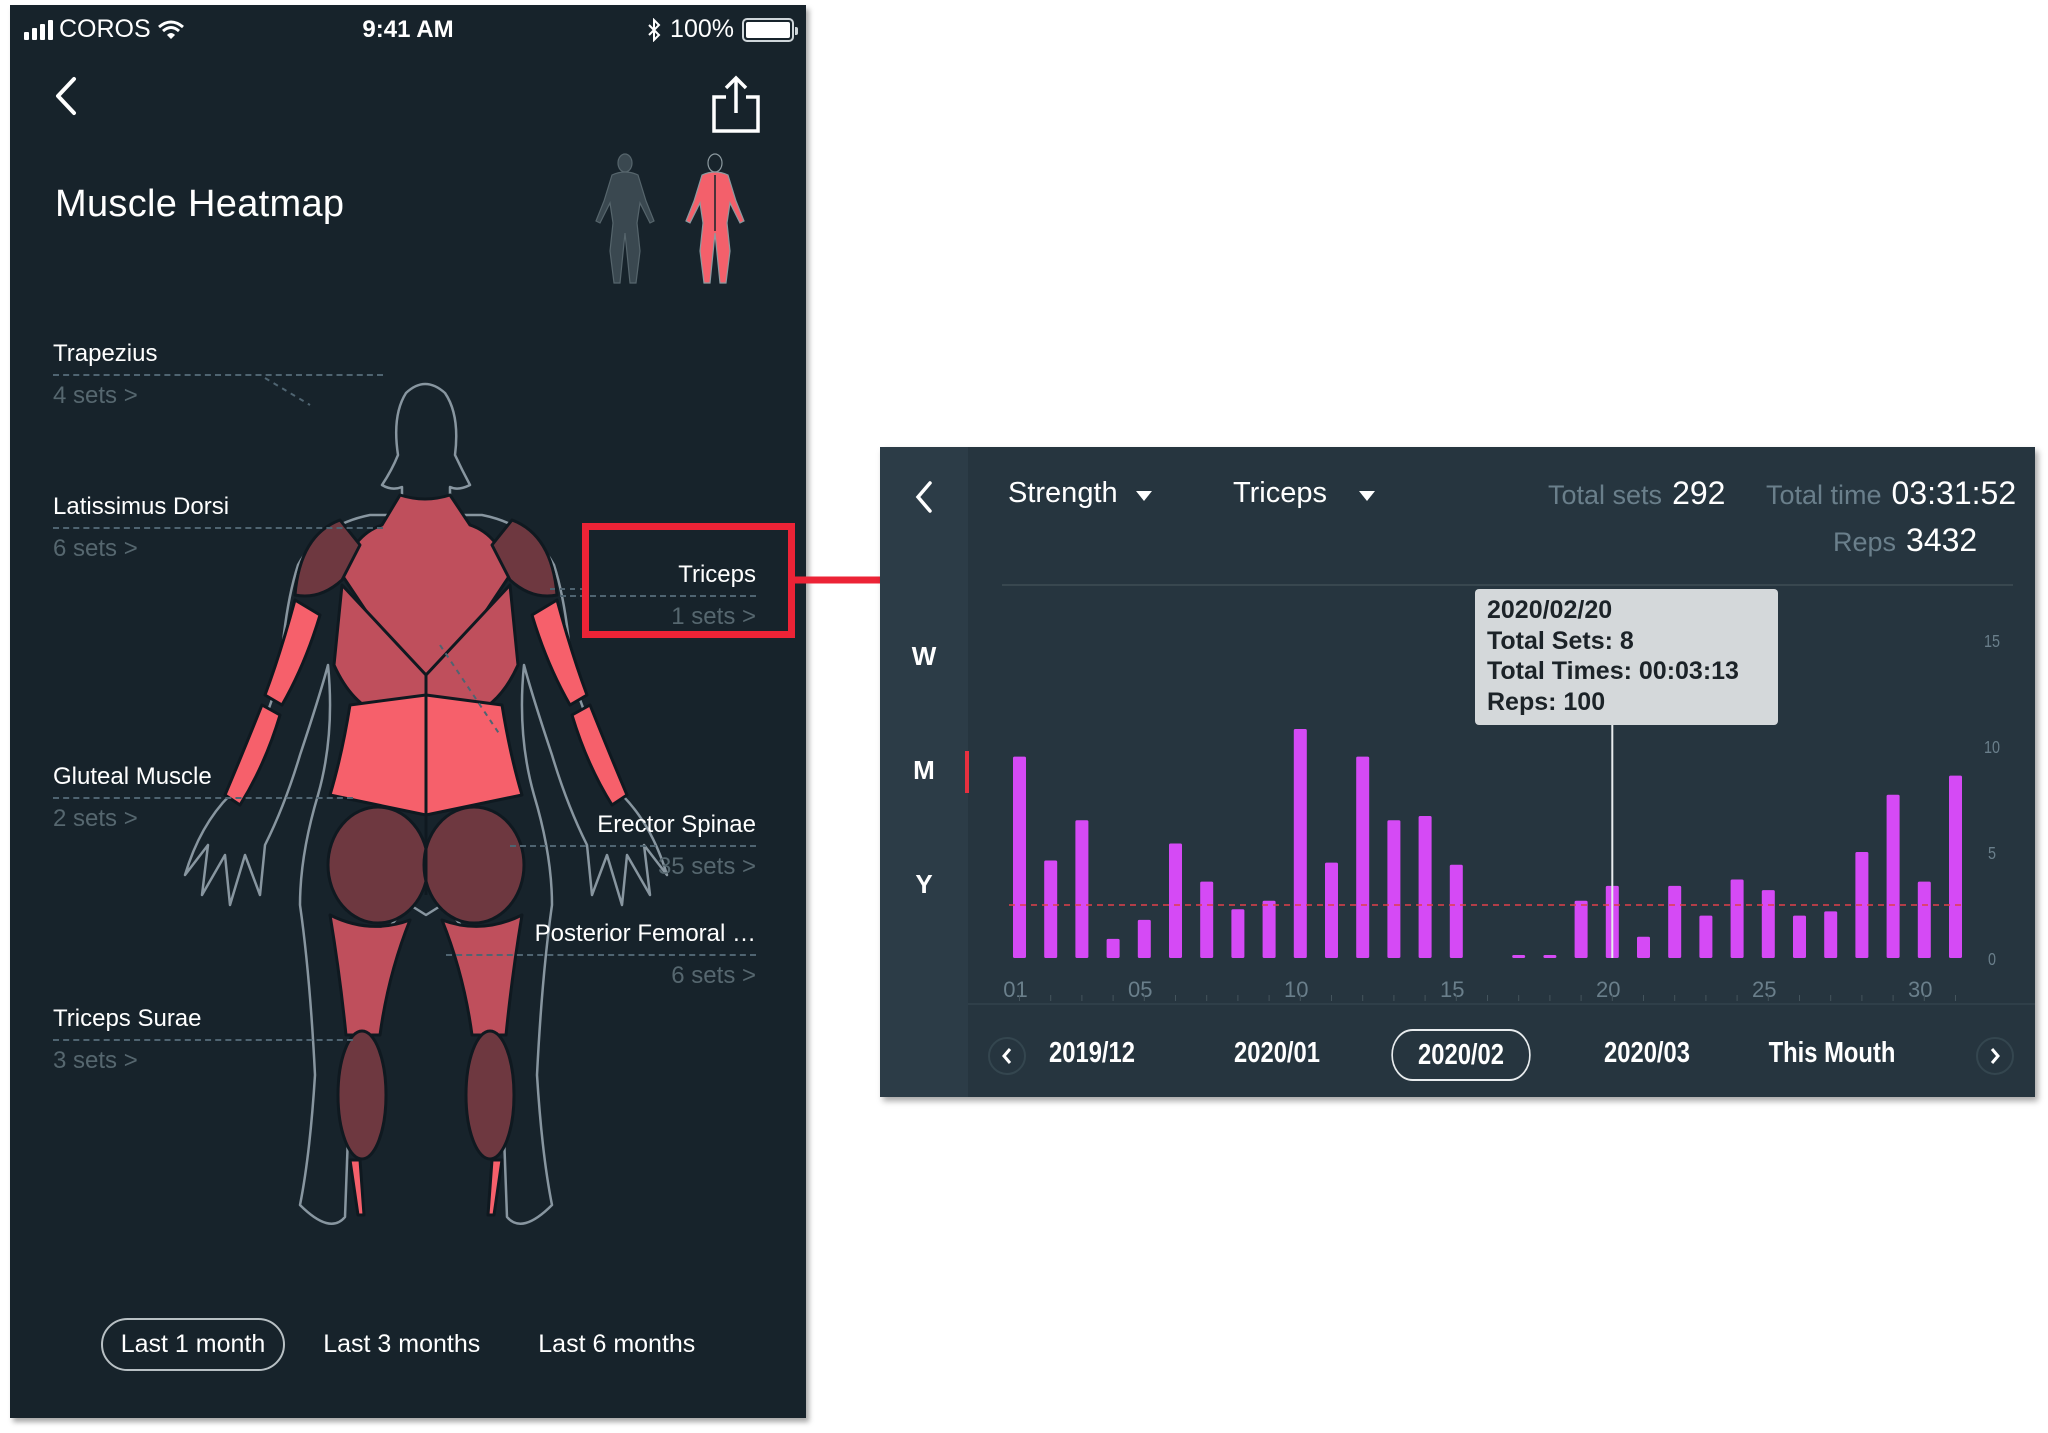 The image size is (2048, 1433). What do you see at coordinates (1920, 989) in the screenshot?
I see `x-tick-label: 30` at bounding box center [1920, 989].